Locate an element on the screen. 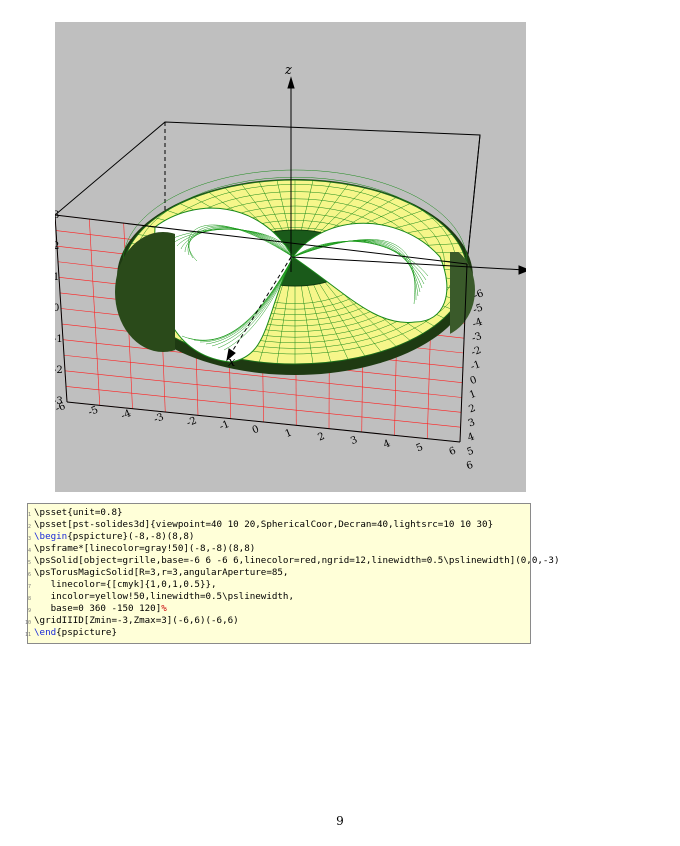 The height and width of the screenshot is (846, 680). code-line-number: 5 is located at coordinates (29, 563).